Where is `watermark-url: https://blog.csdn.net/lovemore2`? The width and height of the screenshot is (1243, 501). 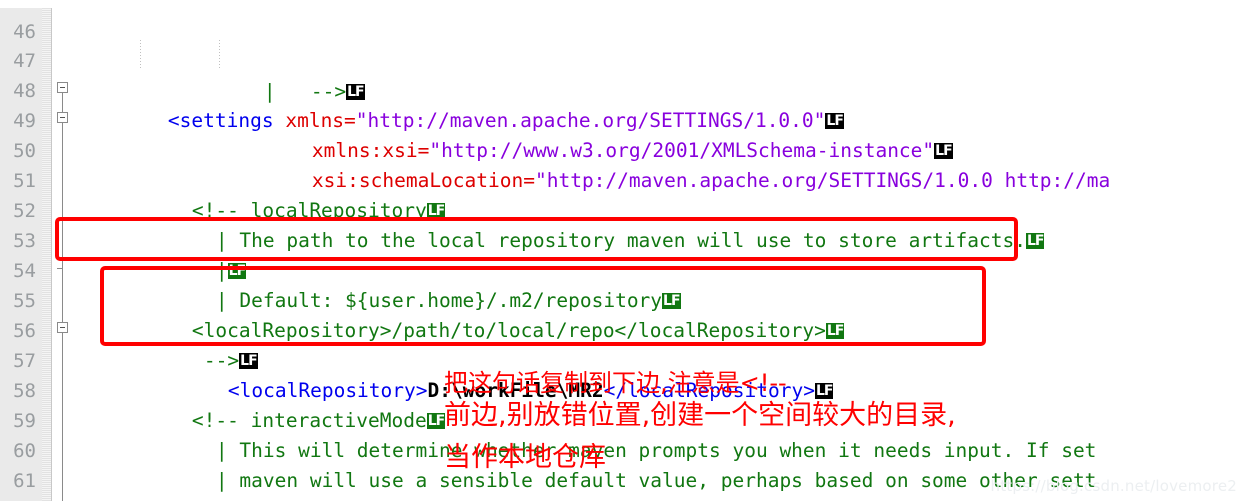 watermark-url: https://blog.csdn.net/lovemore2 is located at coordinates (1113, 486).